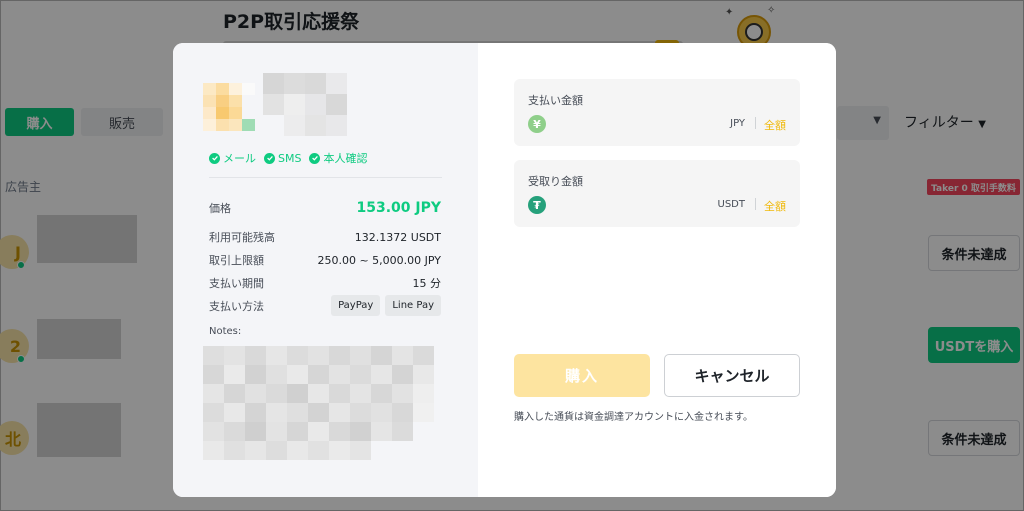 Image resolution: width=1024 pixels, height=511 pixels. Describe the element at coordinates (657, 112) in the screenshot. I see `pay-amount-field: 支払い金額 ¥ JPY 全額` at that location.